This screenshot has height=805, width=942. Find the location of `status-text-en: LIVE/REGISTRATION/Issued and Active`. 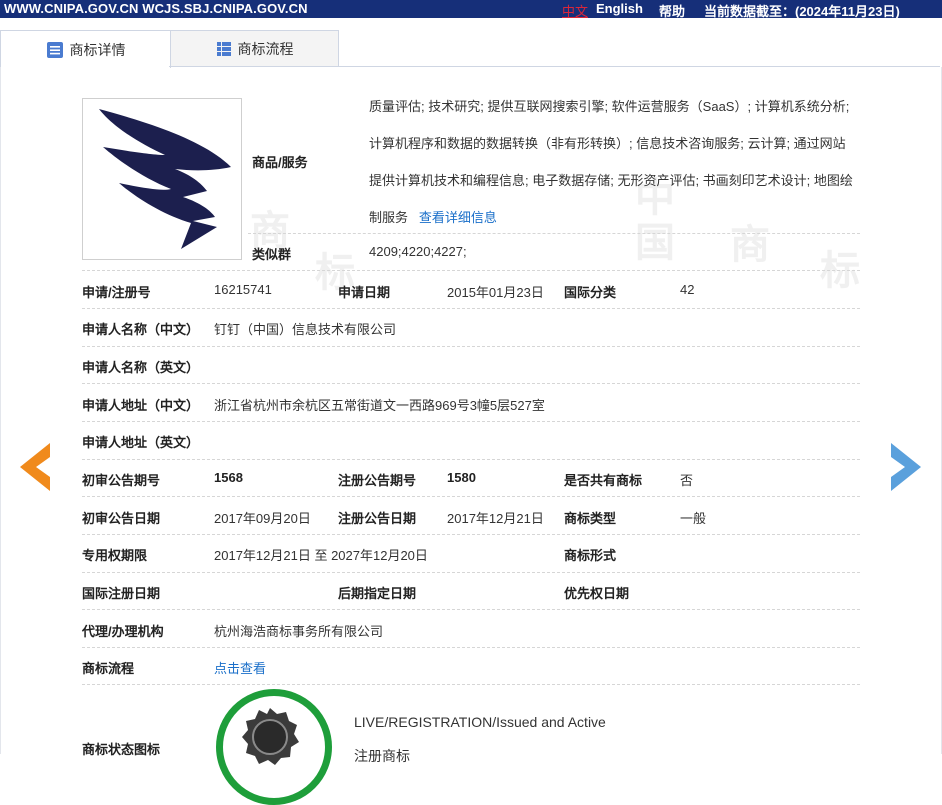

status-text-en: LIVE/REGISTRATION/Issued and Active is located at coordinates (480, 722).